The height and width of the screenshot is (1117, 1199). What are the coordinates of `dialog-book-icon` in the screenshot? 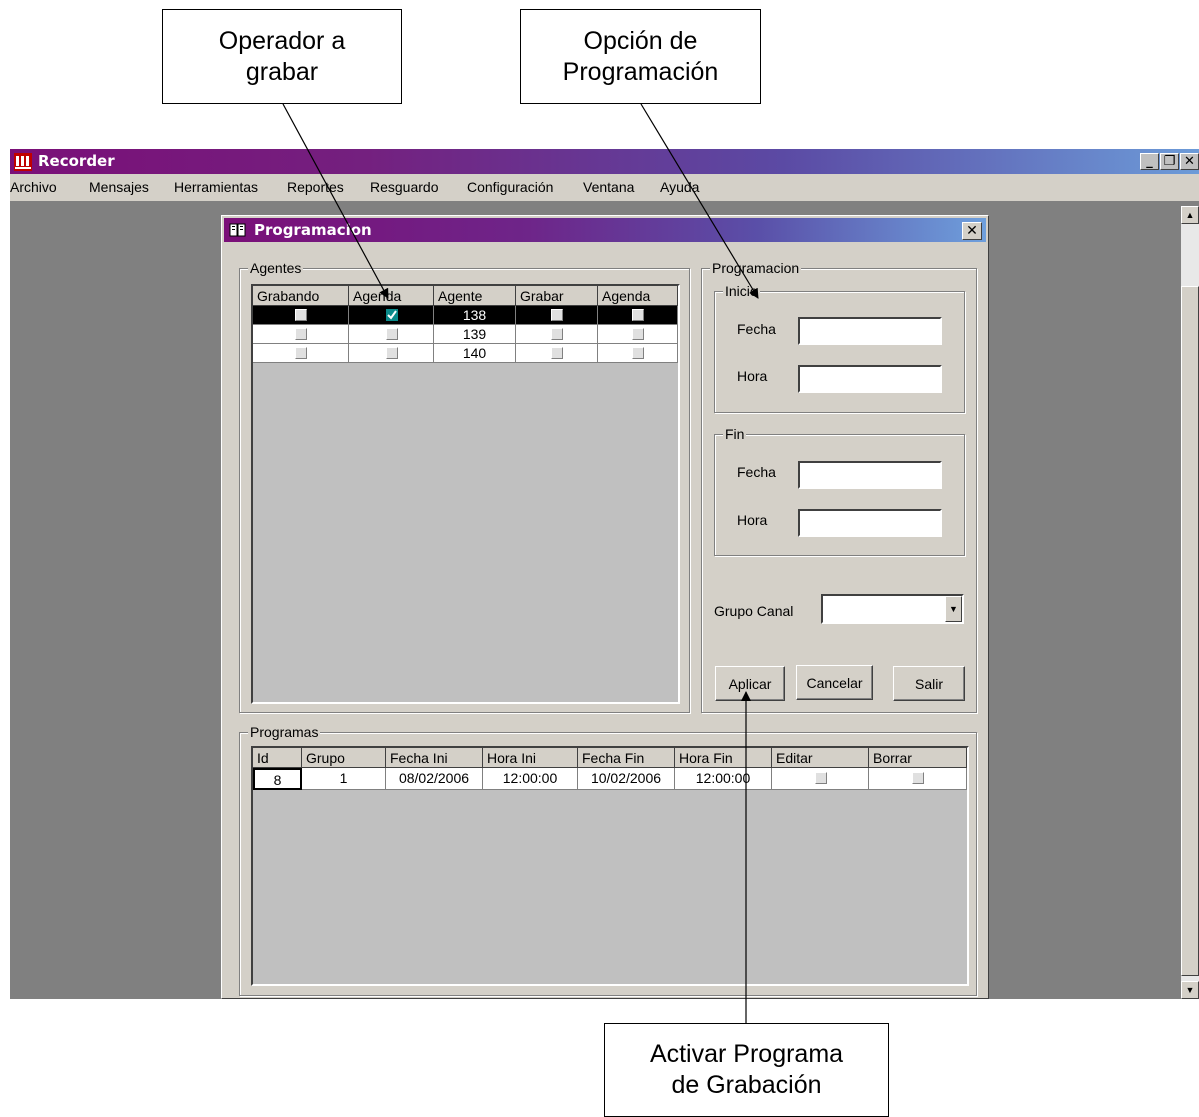 It's located at (237, 230).